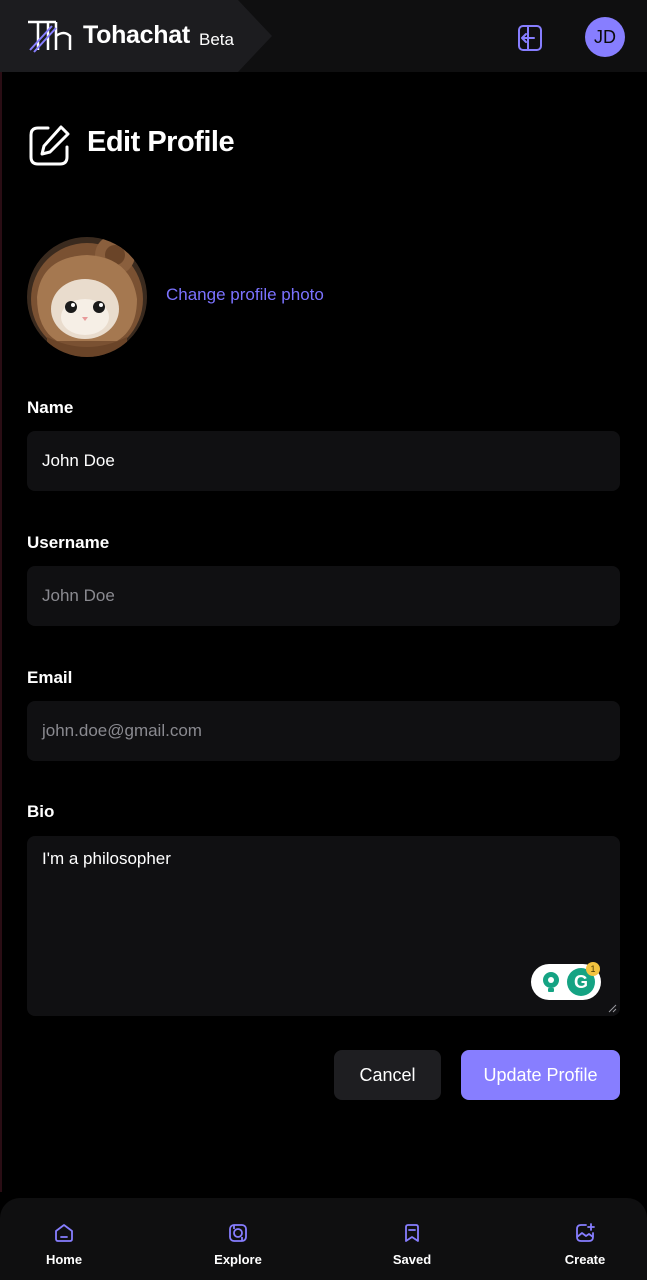 This screenshot has height=1280, width=647. Describe the element at coordinates (585, 1259) in the screenshot. I see `nav-label-create: Create` at that location.